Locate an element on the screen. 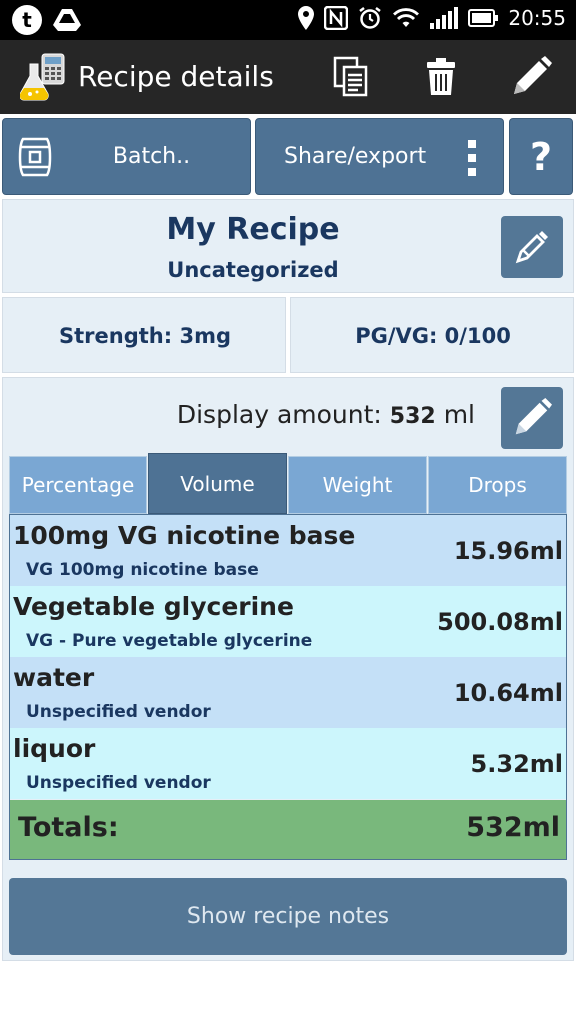 The height and width of the screenshot is (1024, 576). drive-icon is located at coordinates (67, 20).